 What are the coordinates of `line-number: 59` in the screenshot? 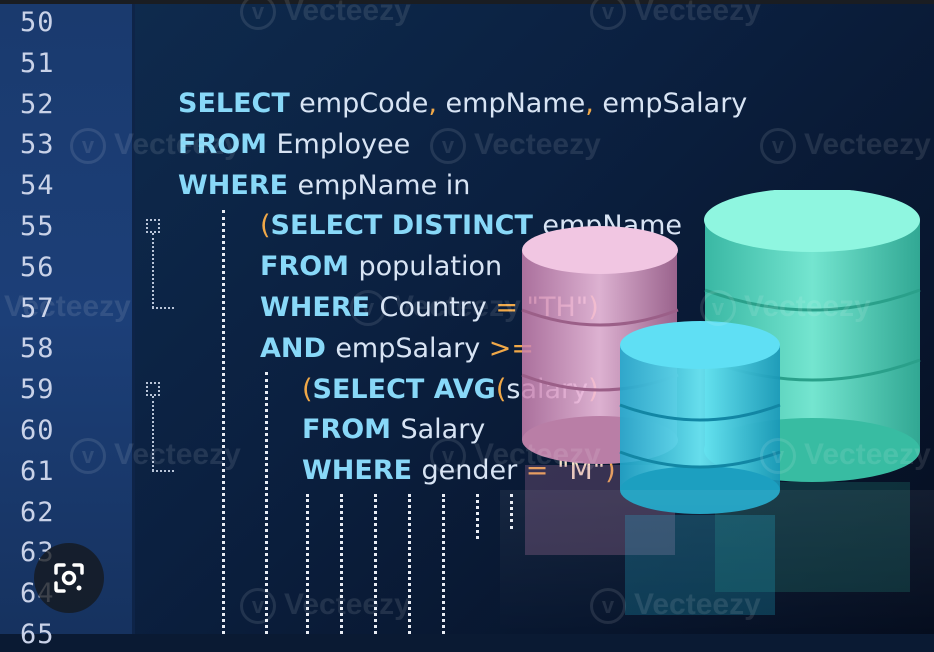 It's located at (37, 390).